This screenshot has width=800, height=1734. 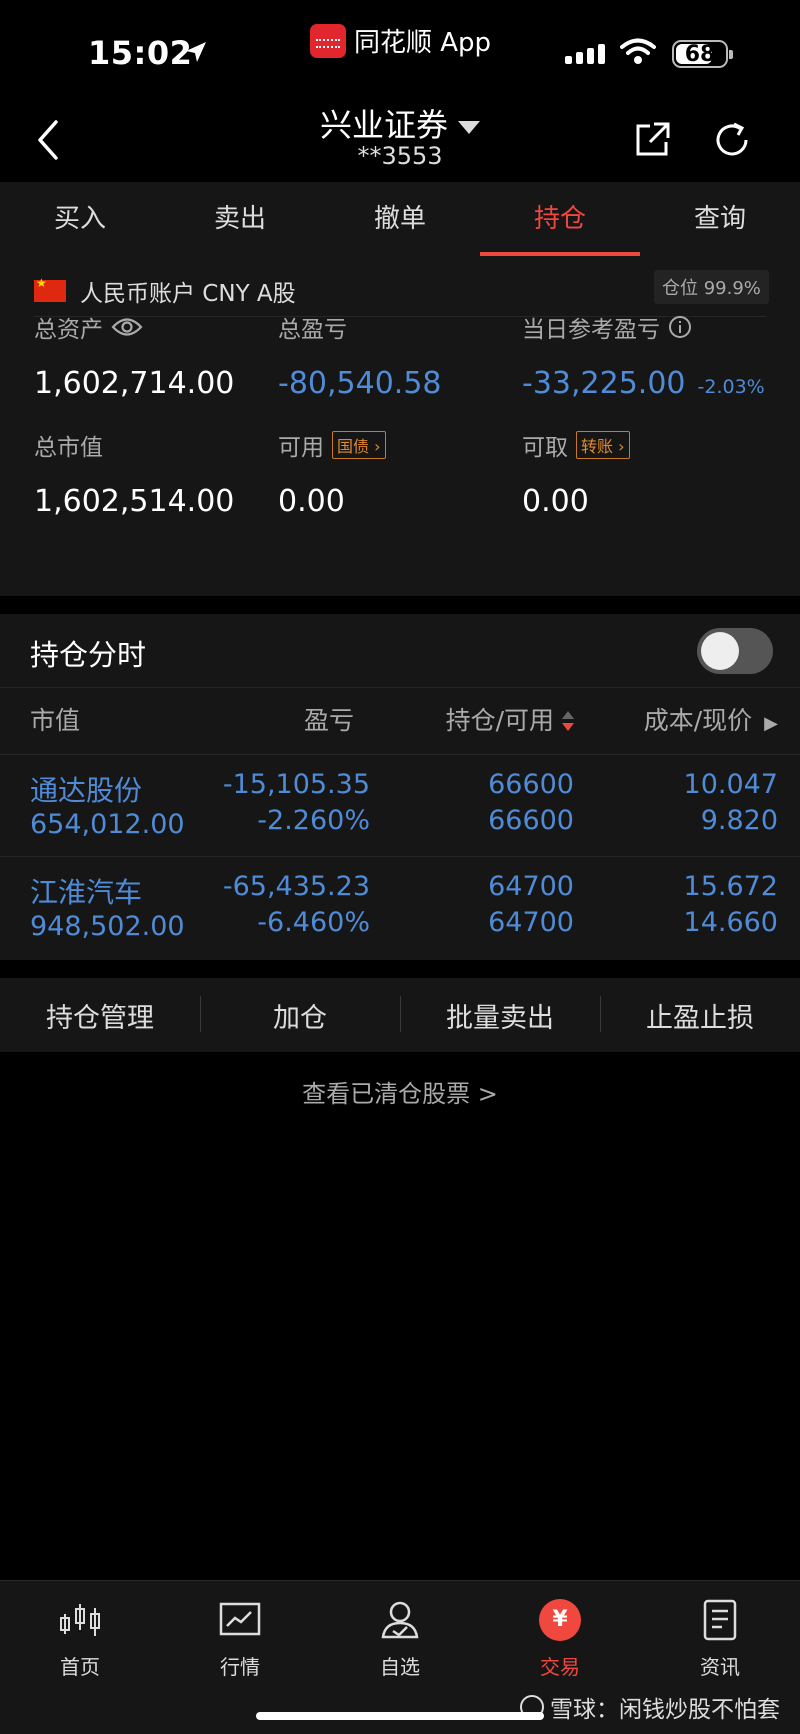 What do you see at coordinates (720, 651) in the screenshot?
I see `toggle-knob` at bounding box center [720, 651].